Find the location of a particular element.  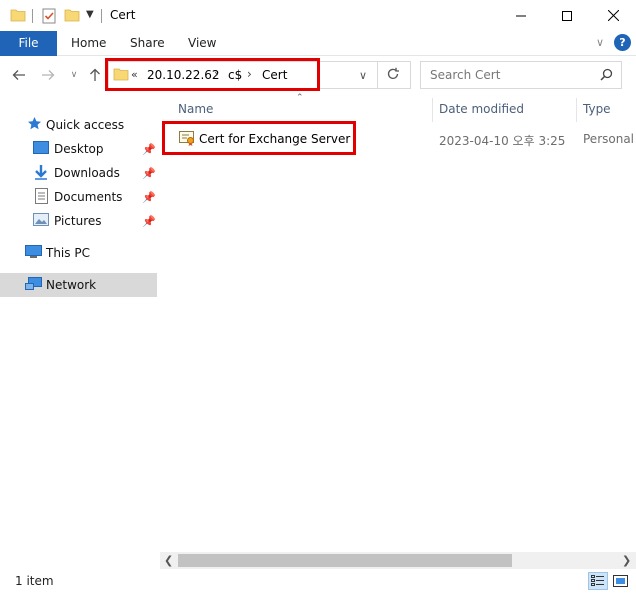

up-button is located at coordinates (95, 75).